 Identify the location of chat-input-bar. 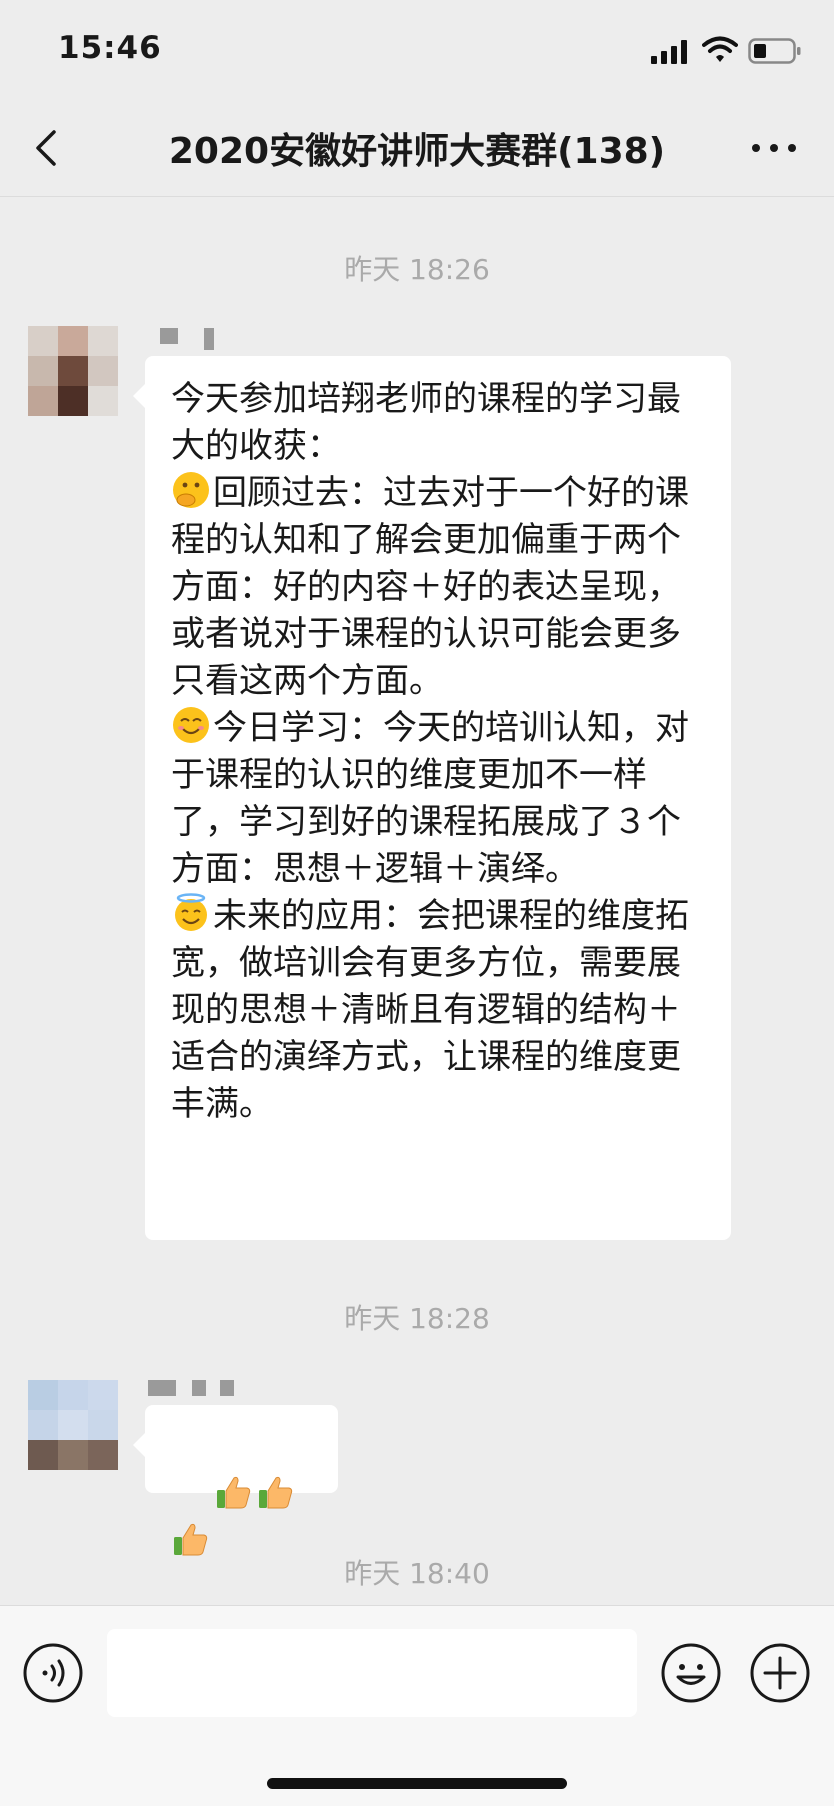
(417, 1705).